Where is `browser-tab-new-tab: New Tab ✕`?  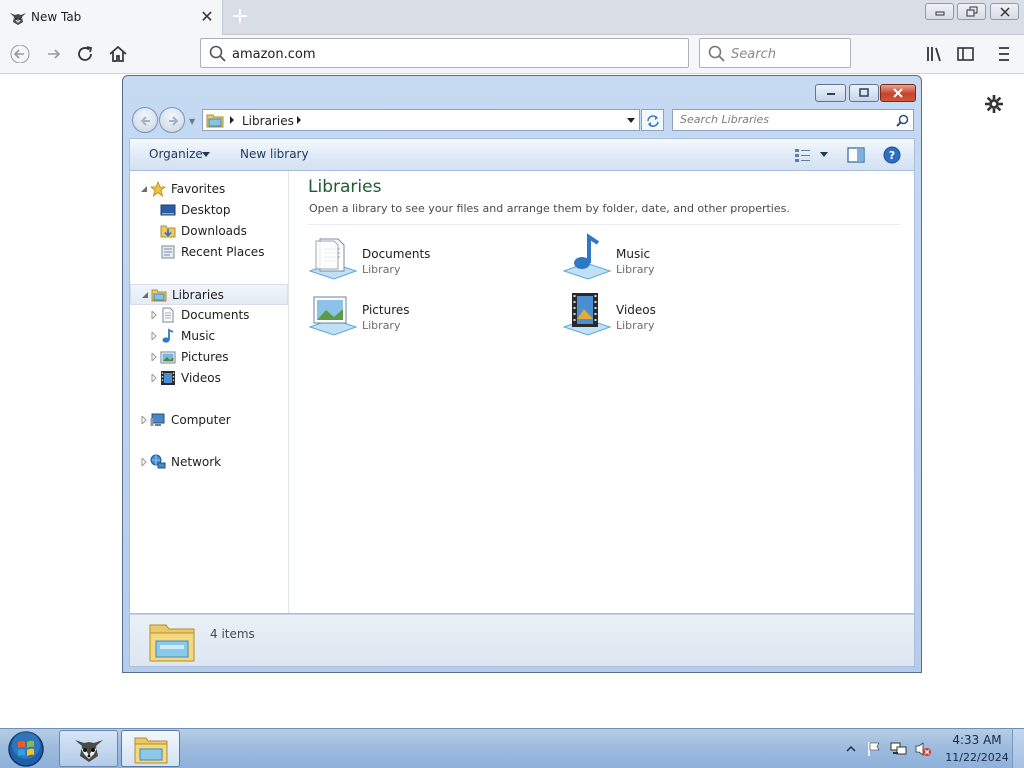
browser-tab-new-tab: New Tab ✕ is located at coordinates (111, 17).